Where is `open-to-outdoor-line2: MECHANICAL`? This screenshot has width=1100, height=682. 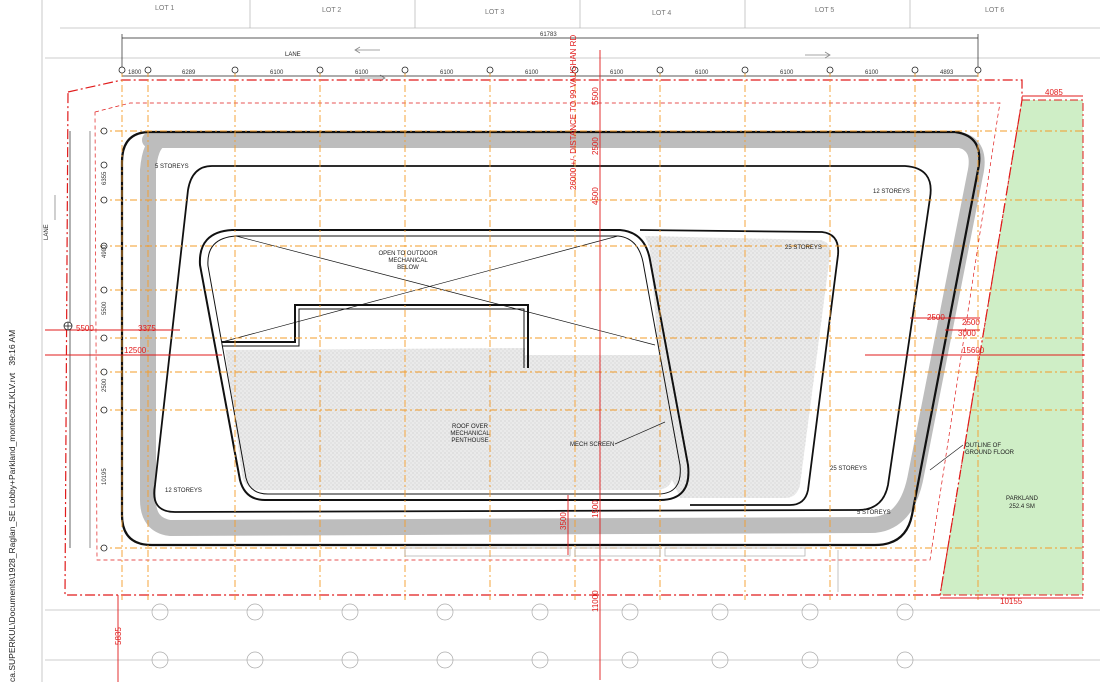 open-to-outdoor-line2: MECHANICAL is located at coordinates (408, 261).